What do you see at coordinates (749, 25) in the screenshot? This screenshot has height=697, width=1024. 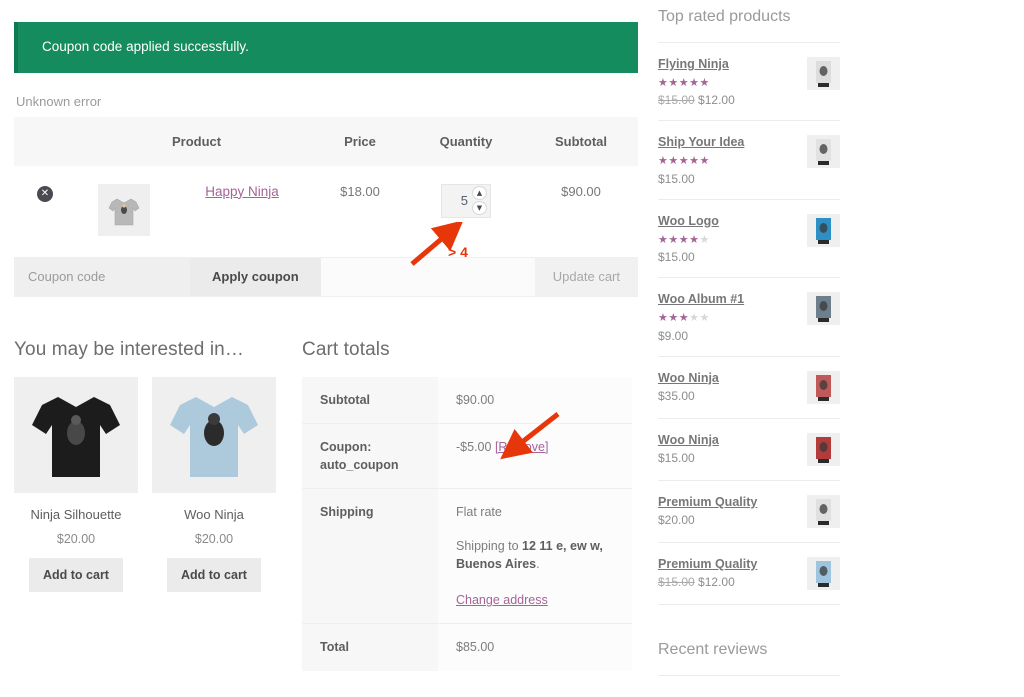 I see `top-rated-products-title: Top rated products` at bounding box center [749, 25].